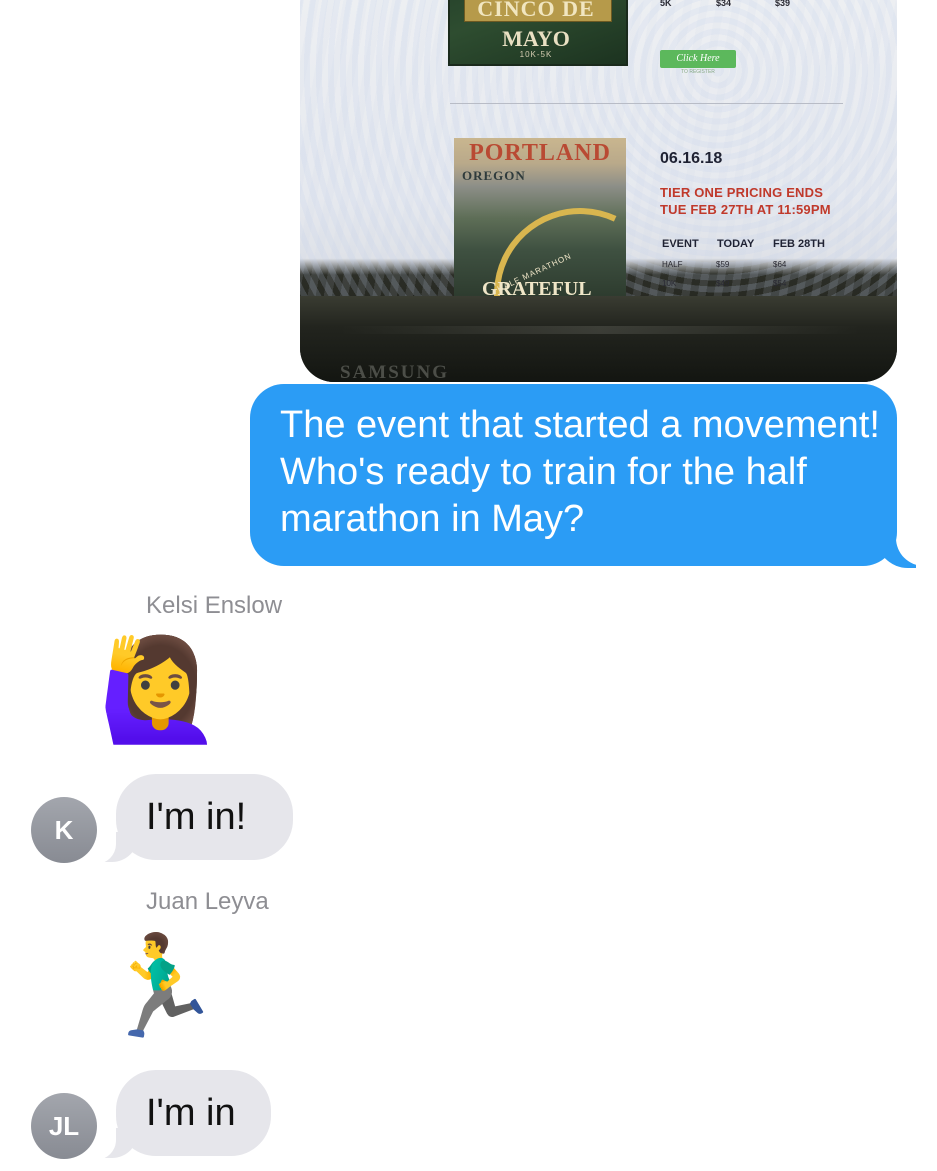 The image size is (937, 1171). What do you see at coordinates (646, 103) in the screenshot?
I see `divider` at bounding box center [646, 103].